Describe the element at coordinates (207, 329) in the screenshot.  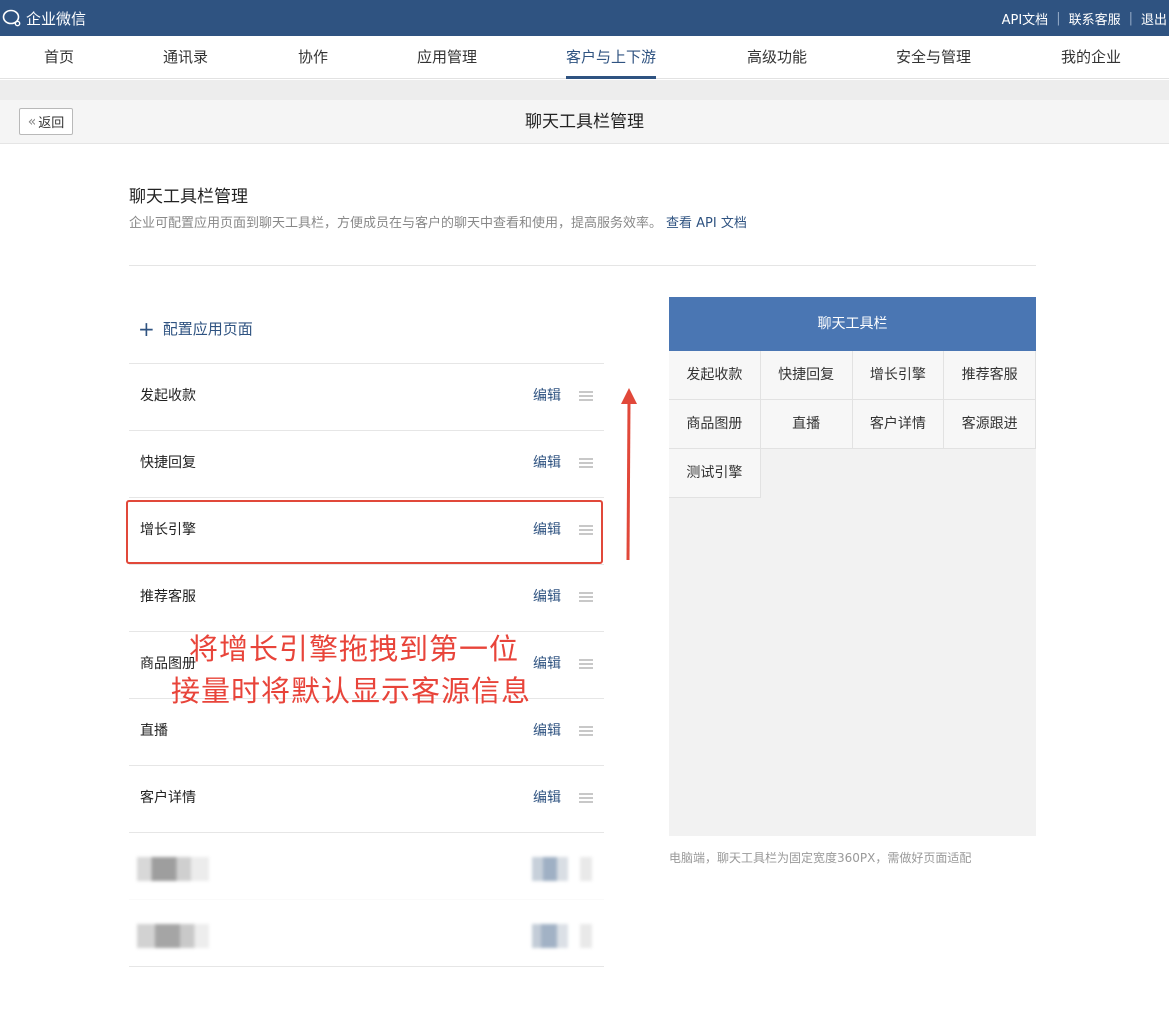
I see `add-label: 配置应用页面` at that location.